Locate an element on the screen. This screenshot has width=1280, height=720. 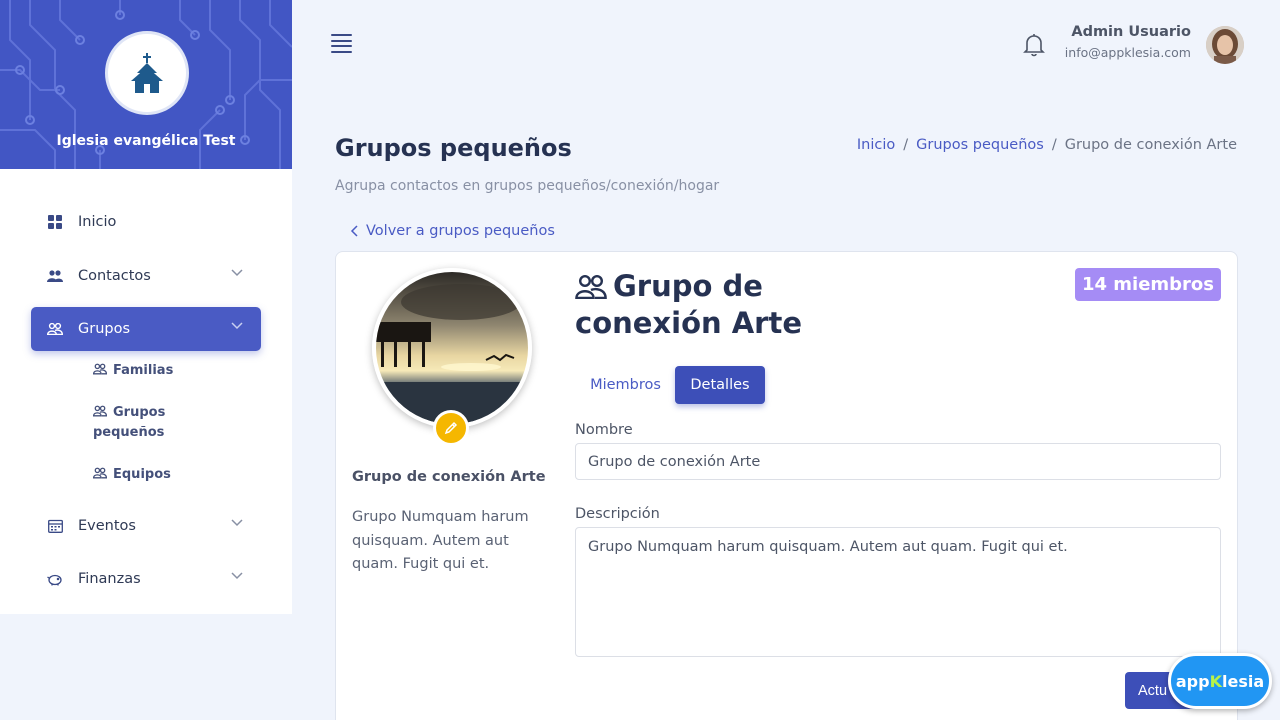
sidebar-item-grupos: Grupos is located at coordinates (146, 329).